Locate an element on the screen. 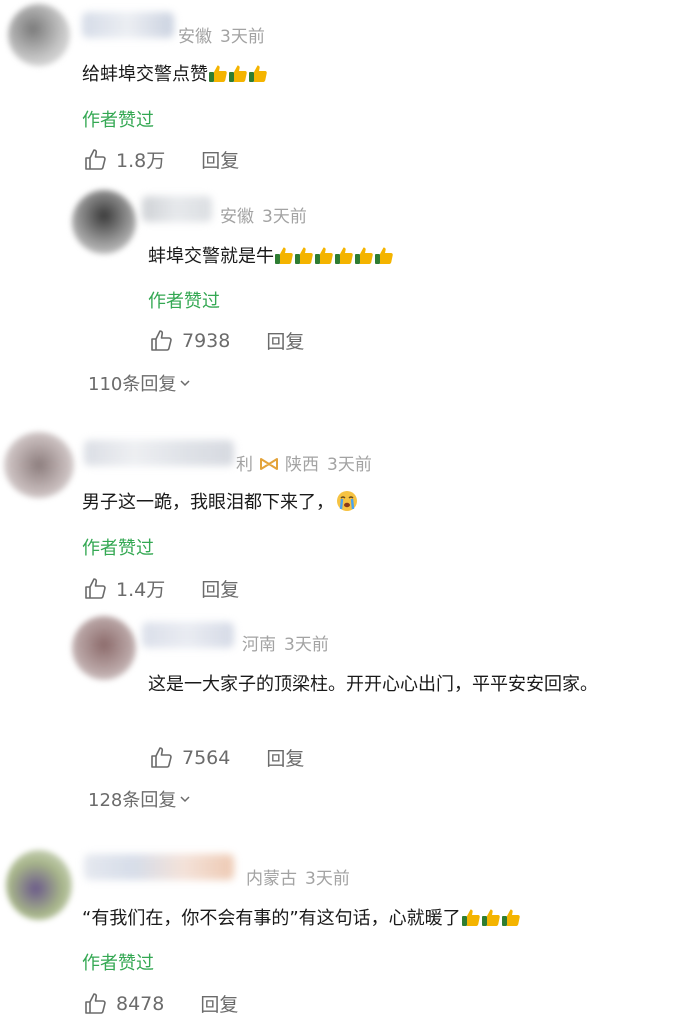  comment-actions: 1.8万 回复 is located at coordinates (161, 159).